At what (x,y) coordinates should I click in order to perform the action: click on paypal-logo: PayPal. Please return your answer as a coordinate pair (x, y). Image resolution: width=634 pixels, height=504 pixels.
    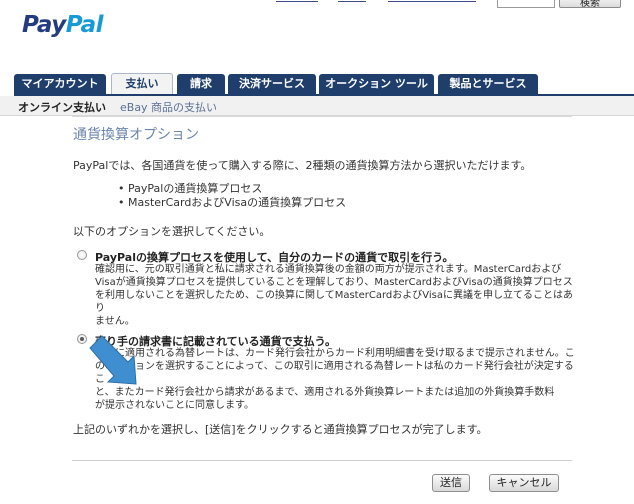
    Looking at the image, I should click on (63, 25).